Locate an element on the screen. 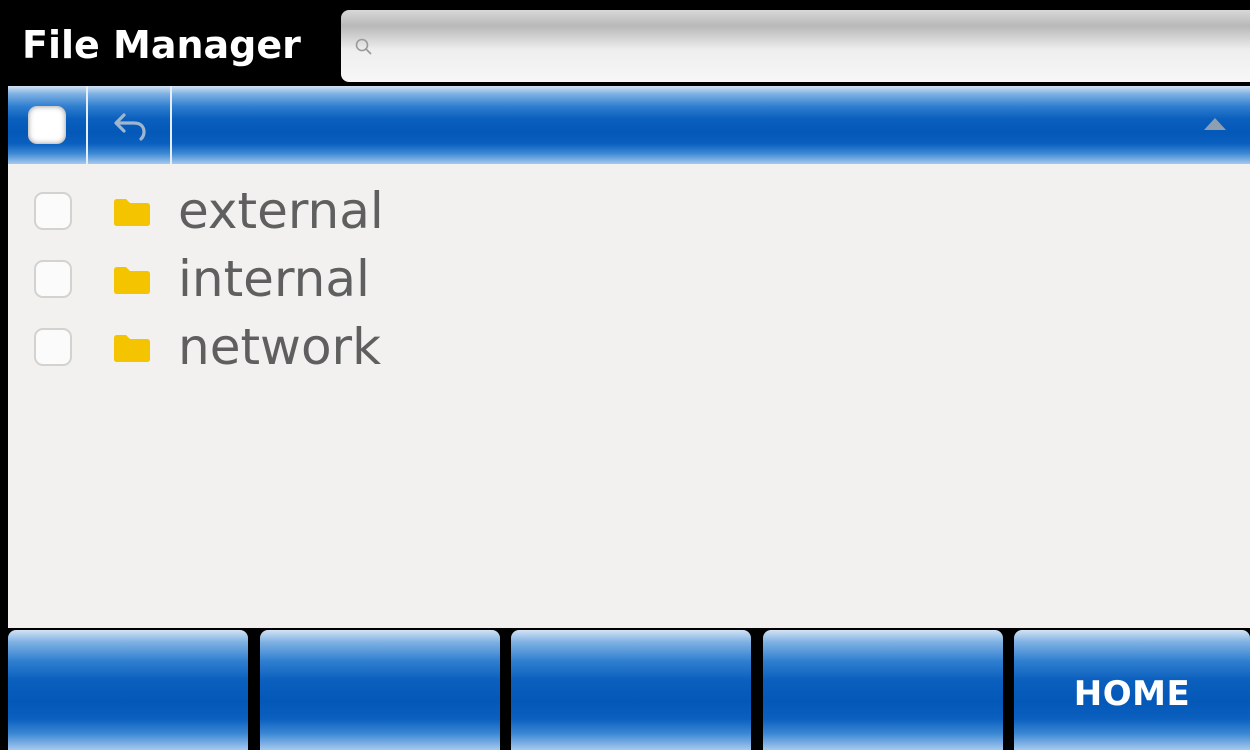 The height and width of the screenshot is (750, 1250). file-name: network is located at coordinates (280, 347).